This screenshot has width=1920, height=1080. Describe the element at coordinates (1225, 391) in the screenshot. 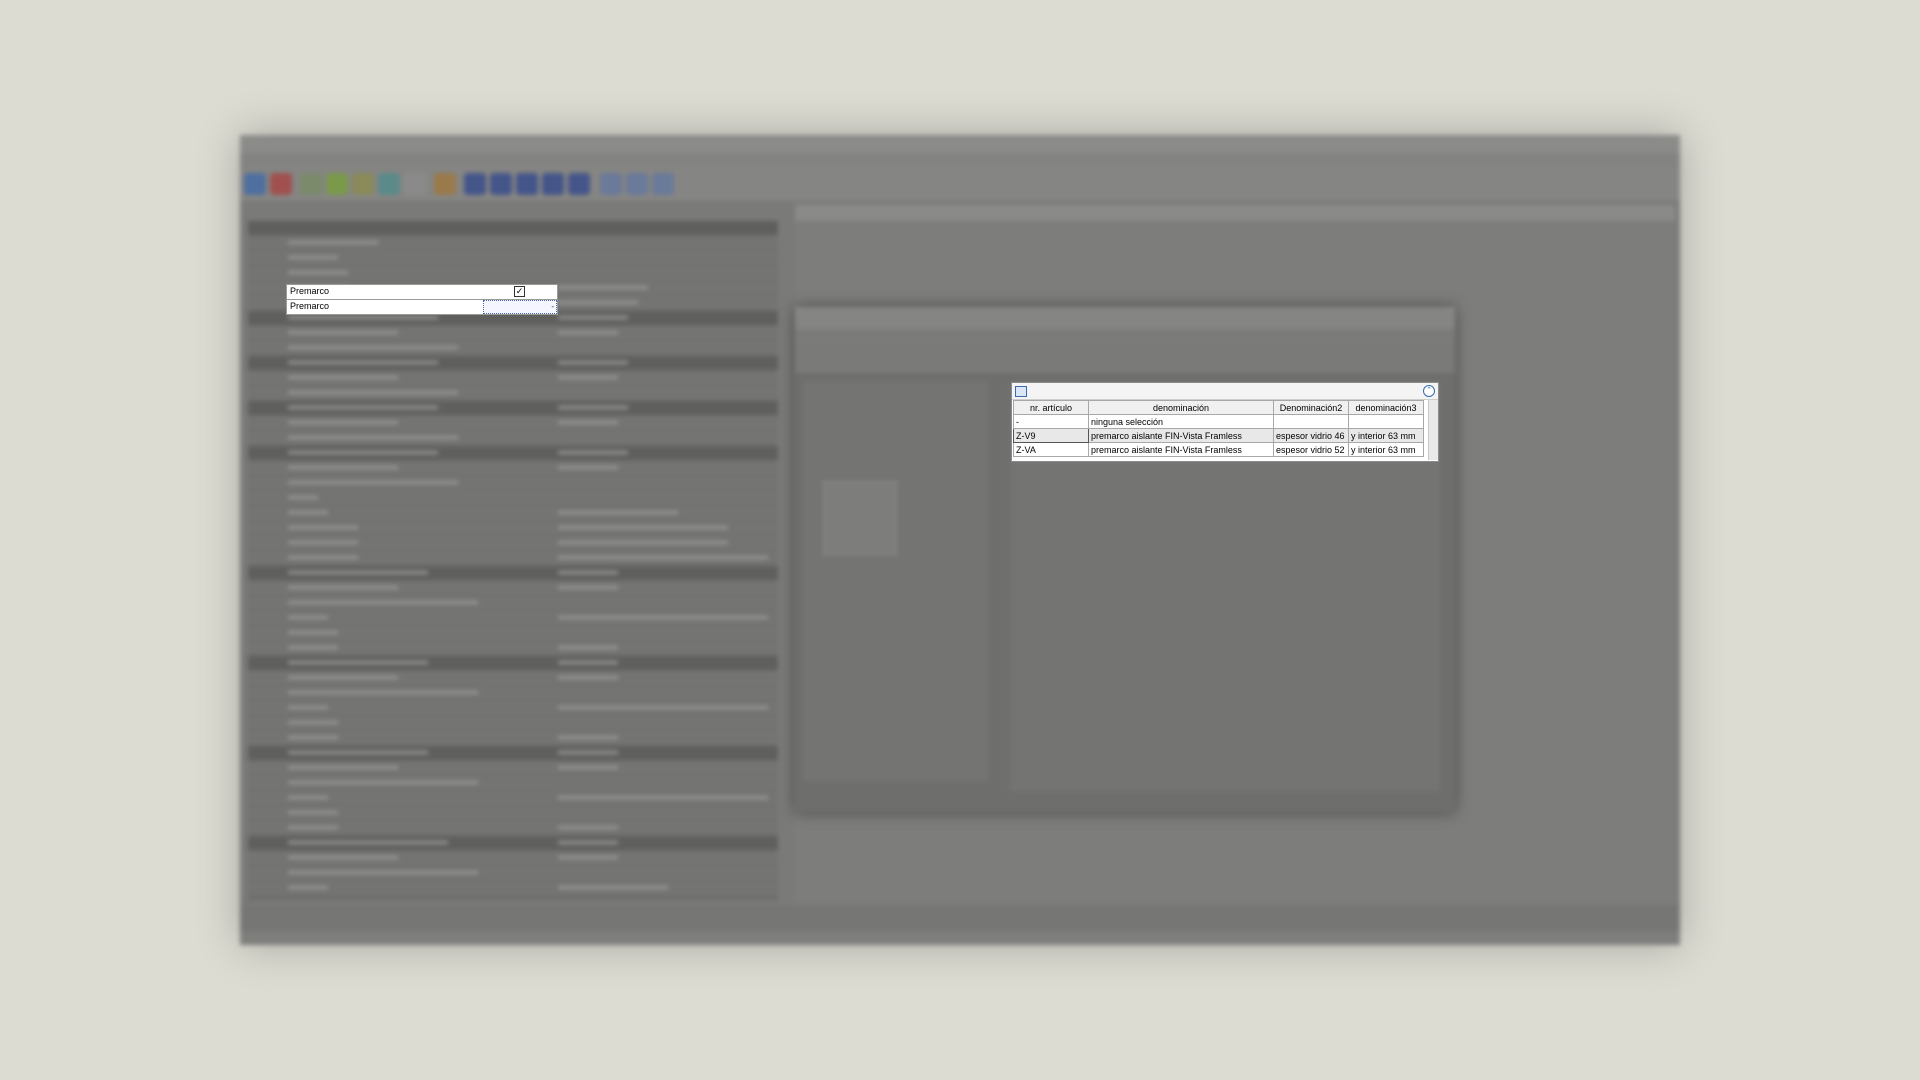

I see `grid-header-strip: ⌃` at that location.